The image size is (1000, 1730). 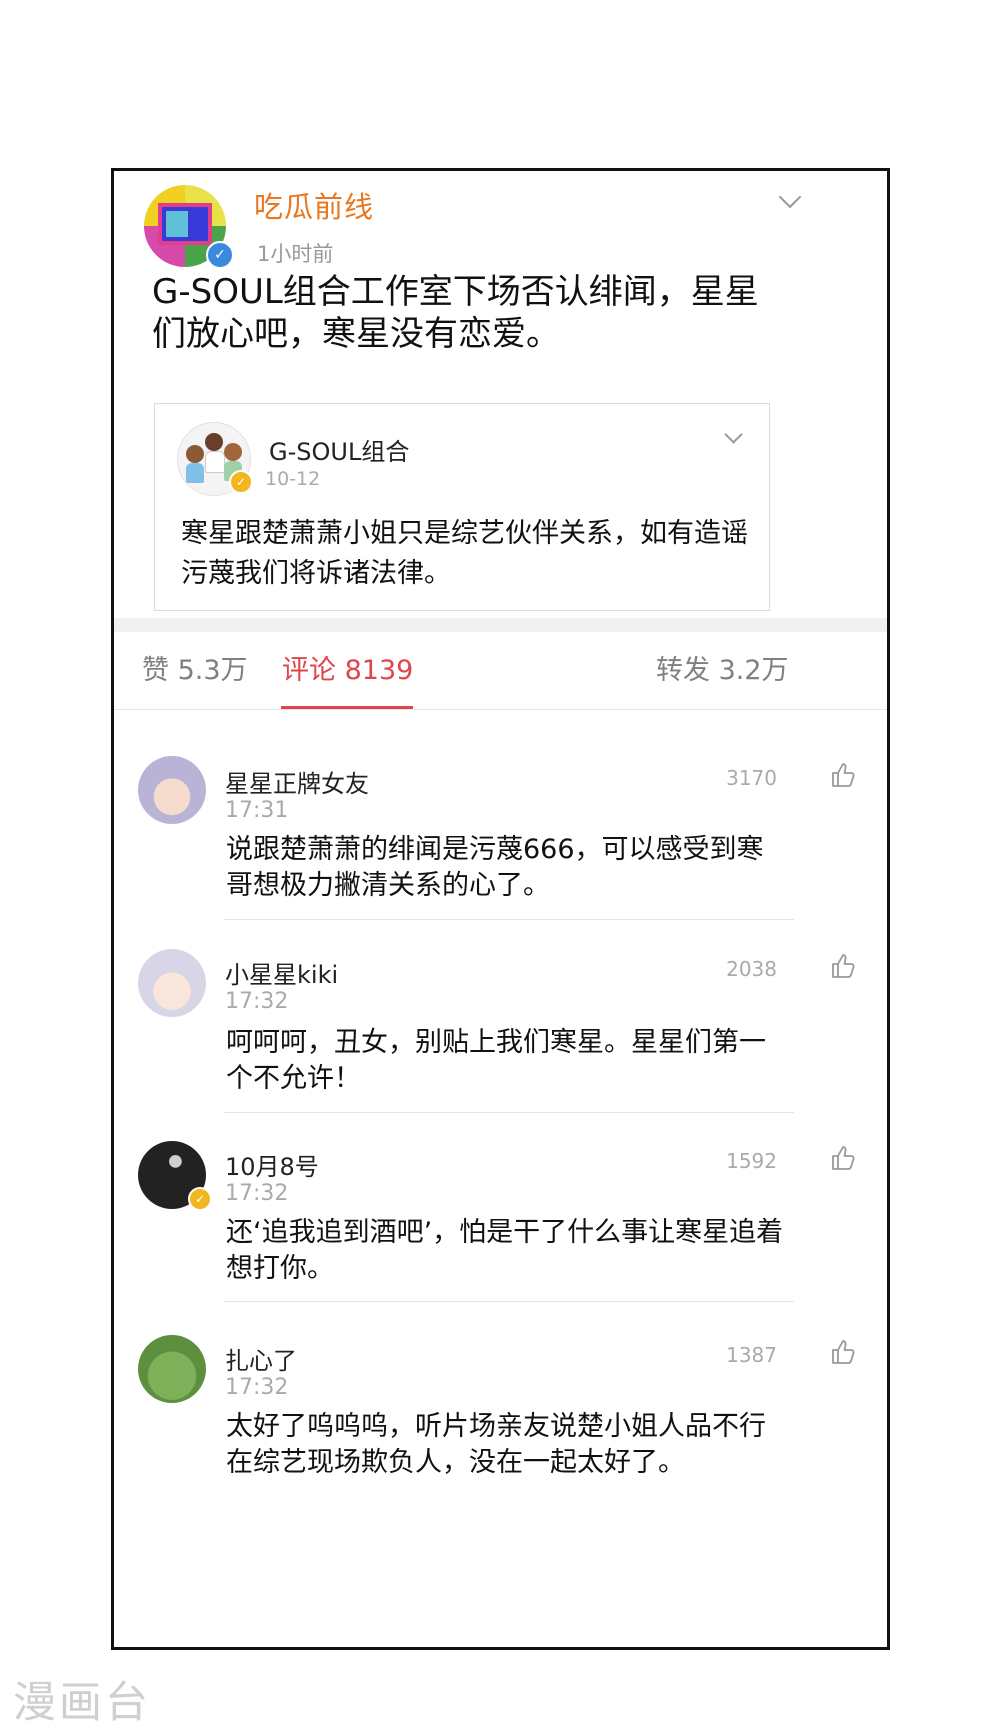 What do you see at coordinates (295, 254) in the screenshot?
I see `post-timestamp: 1小时前` at bounding box center [295, 254].